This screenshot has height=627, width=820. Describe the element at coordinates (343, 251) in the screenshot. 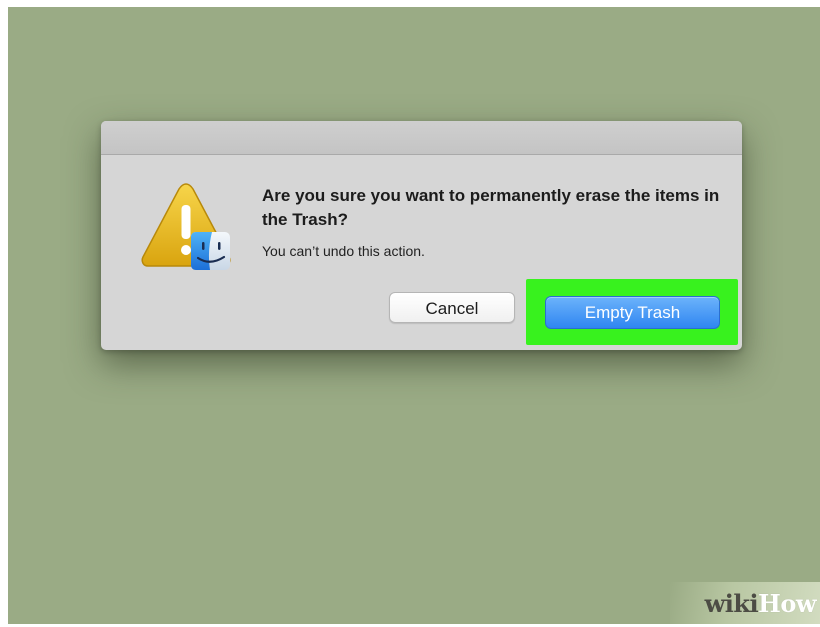

I see `dialog-informative-text: You can’t undo this action.` at that location.